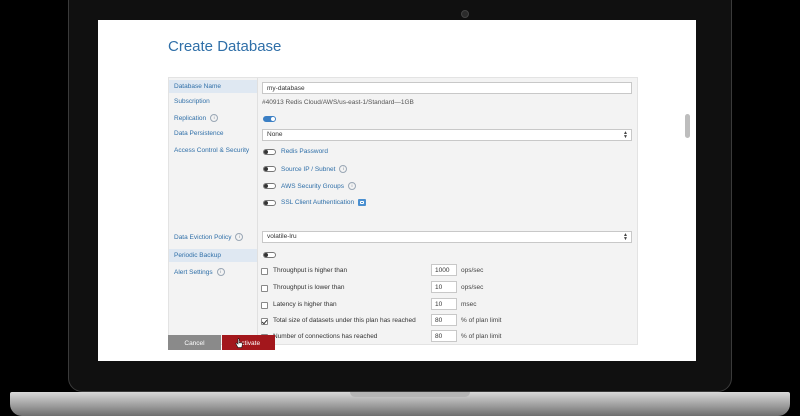 This screenshot has width=800, height=416. I want to click on periodic-backup-label-text: Periodic Backup, so click(197, 255).